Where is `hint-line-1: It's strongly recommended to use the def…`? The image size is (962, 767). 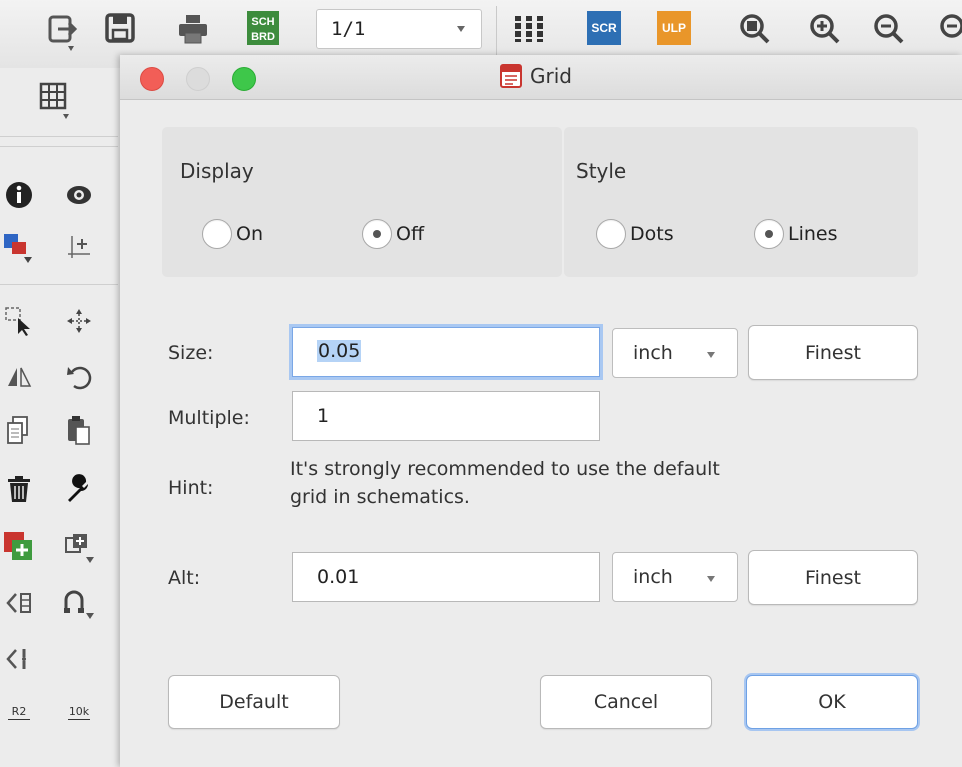
hint-line-1: It's strongly recommended to use the def… is located at coordinates (505, 469).